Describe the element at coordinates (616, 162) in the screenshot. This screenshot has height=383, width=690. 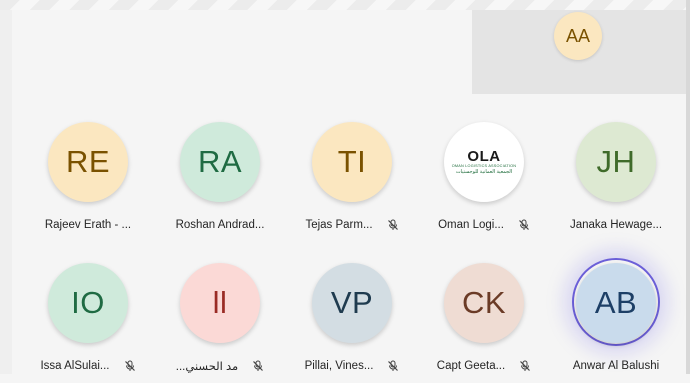
I see `avatar: JH` at that location.